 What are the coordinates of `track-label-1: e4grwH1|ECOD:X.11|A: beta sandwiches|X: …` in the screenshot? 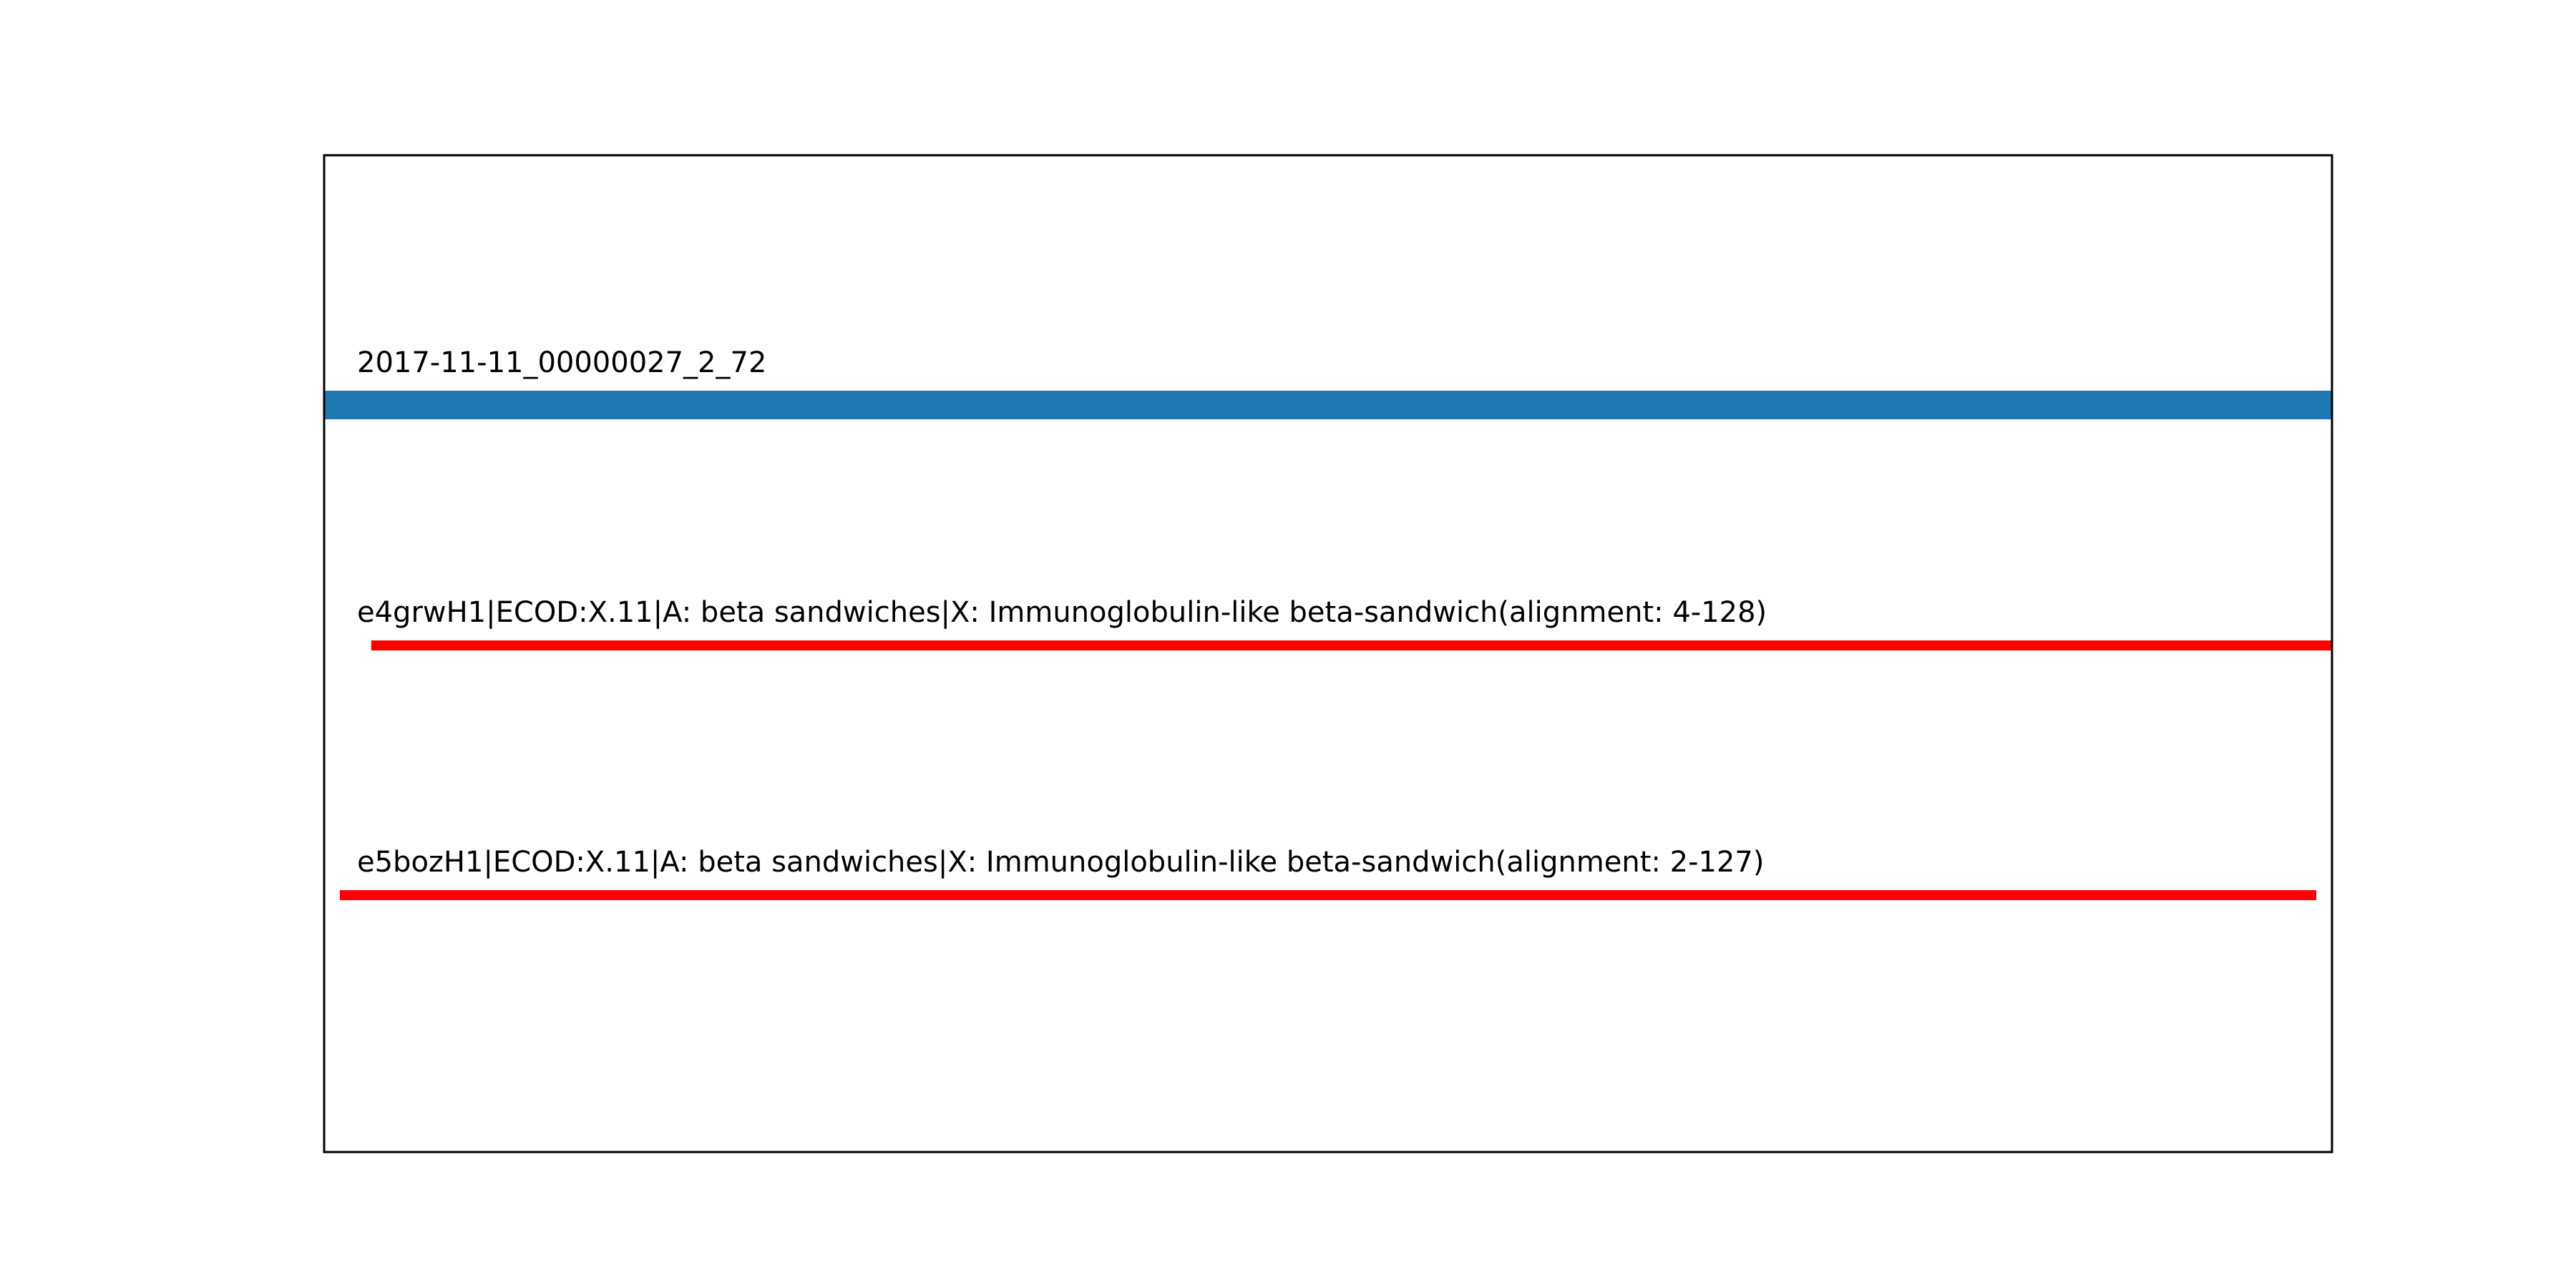 It's located at (1062, 612).